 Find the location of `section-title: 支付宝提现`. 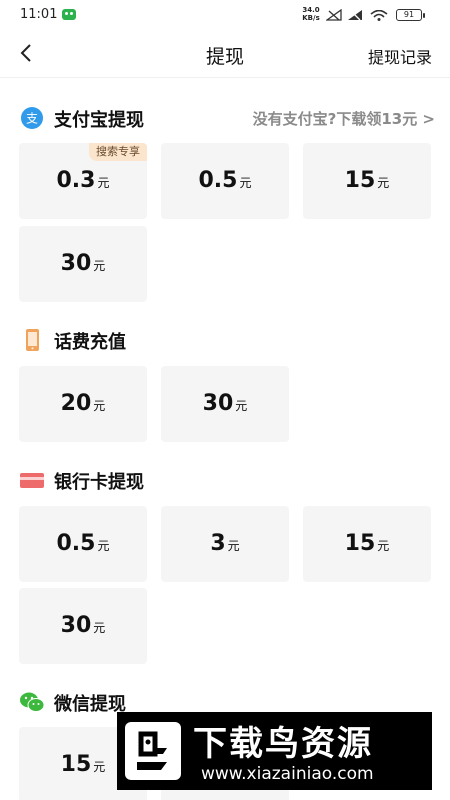

section-title: 支付宝提现 is located at coordinates (99, 120).